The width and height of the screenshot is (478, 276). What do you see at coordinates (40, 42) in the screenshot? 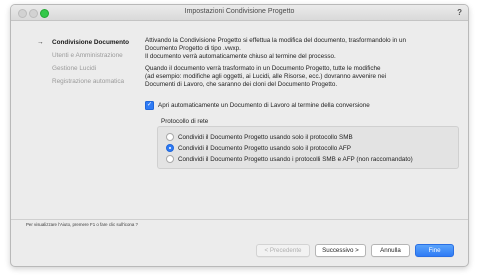
I see `arrow-right-icon: →` at bounding box center [40, 42].